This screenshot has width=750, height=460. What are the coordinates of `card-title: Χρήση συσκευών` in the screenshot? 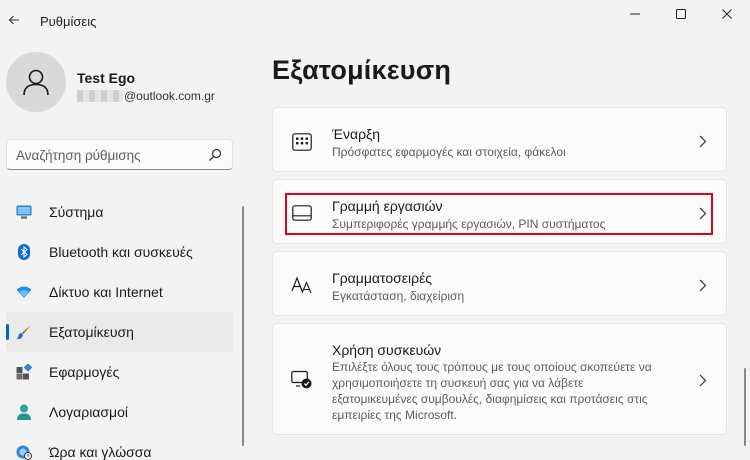 It's located at (387, 350).